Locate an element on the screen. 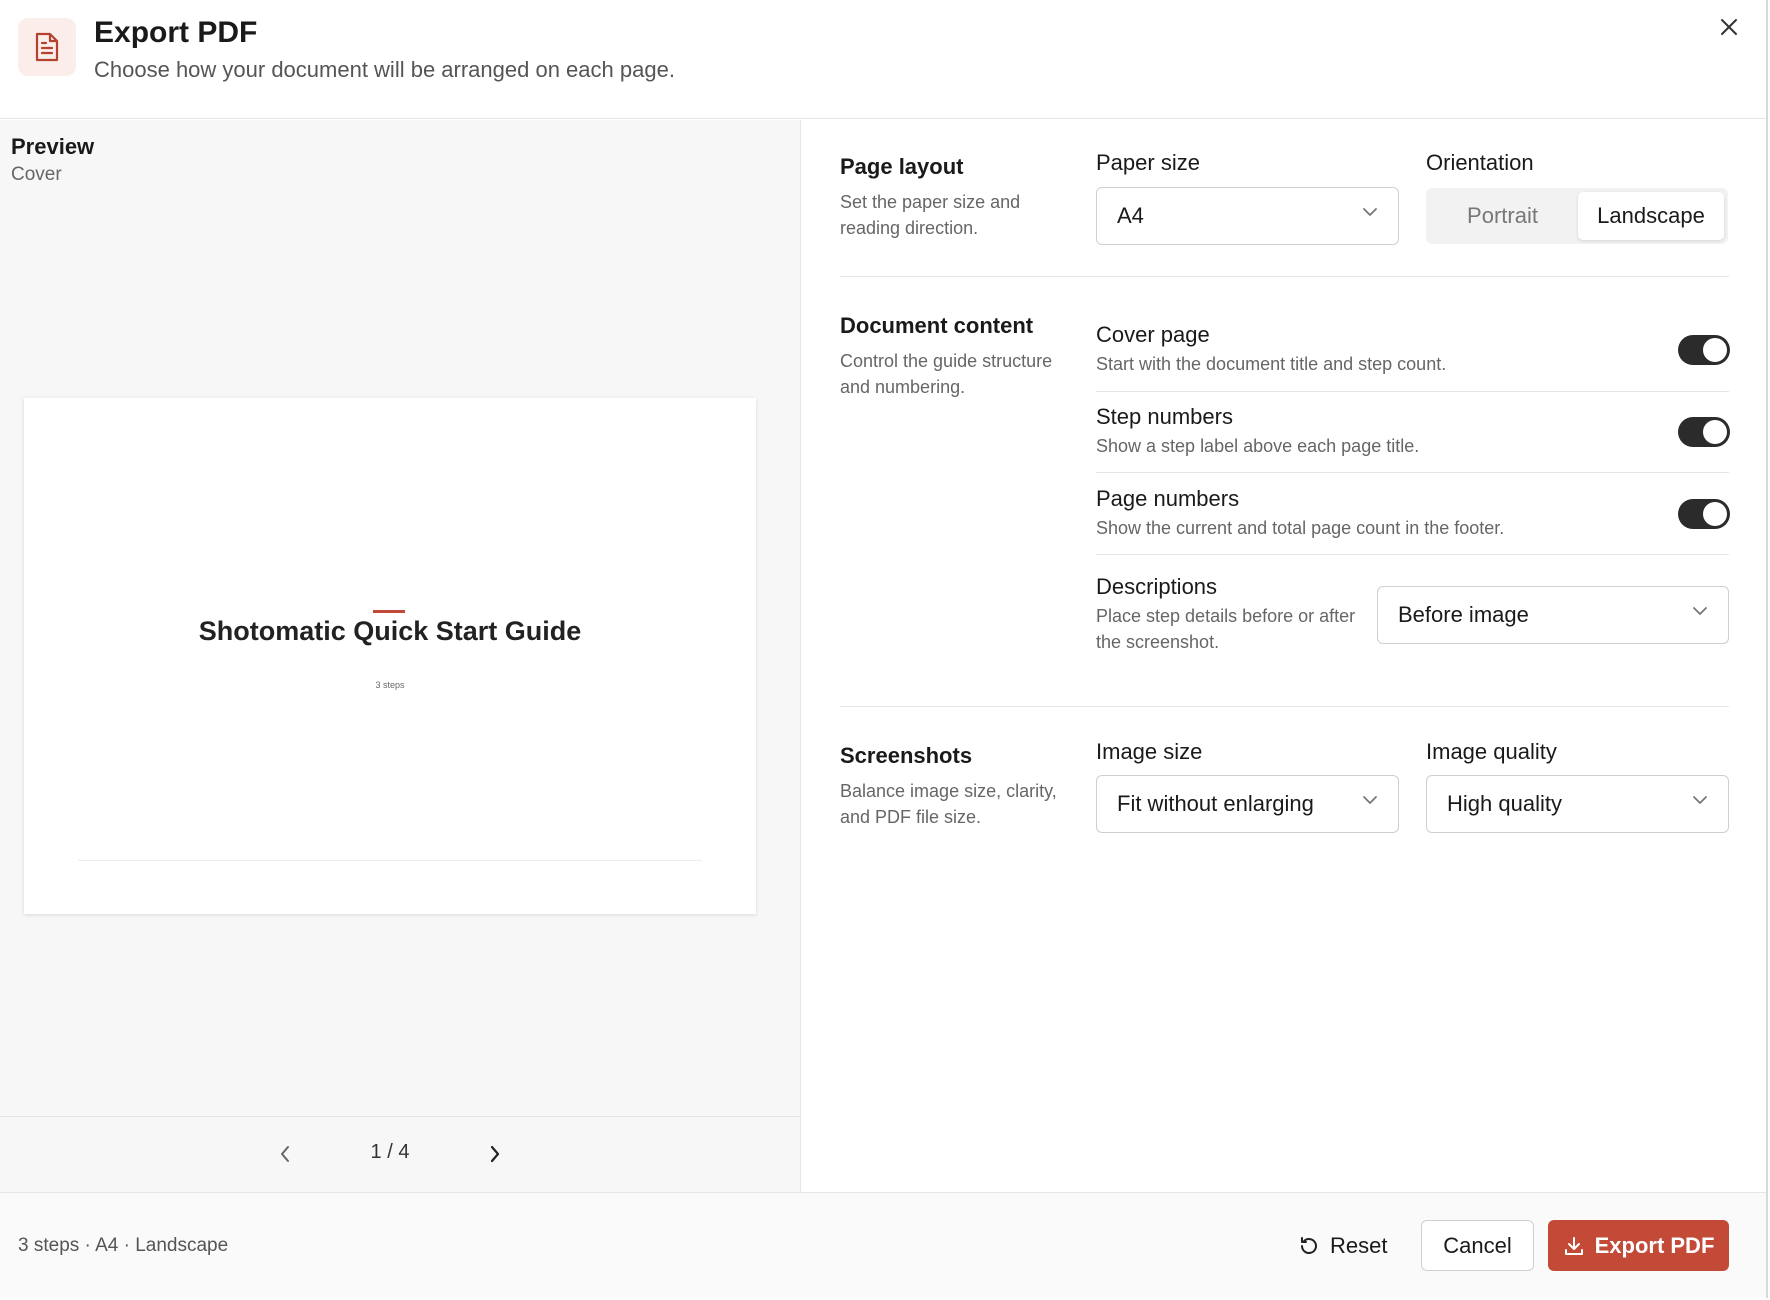 This screenshot has height=1300, width=1770. sheet-accent-line is located at coordinates (389, 611).